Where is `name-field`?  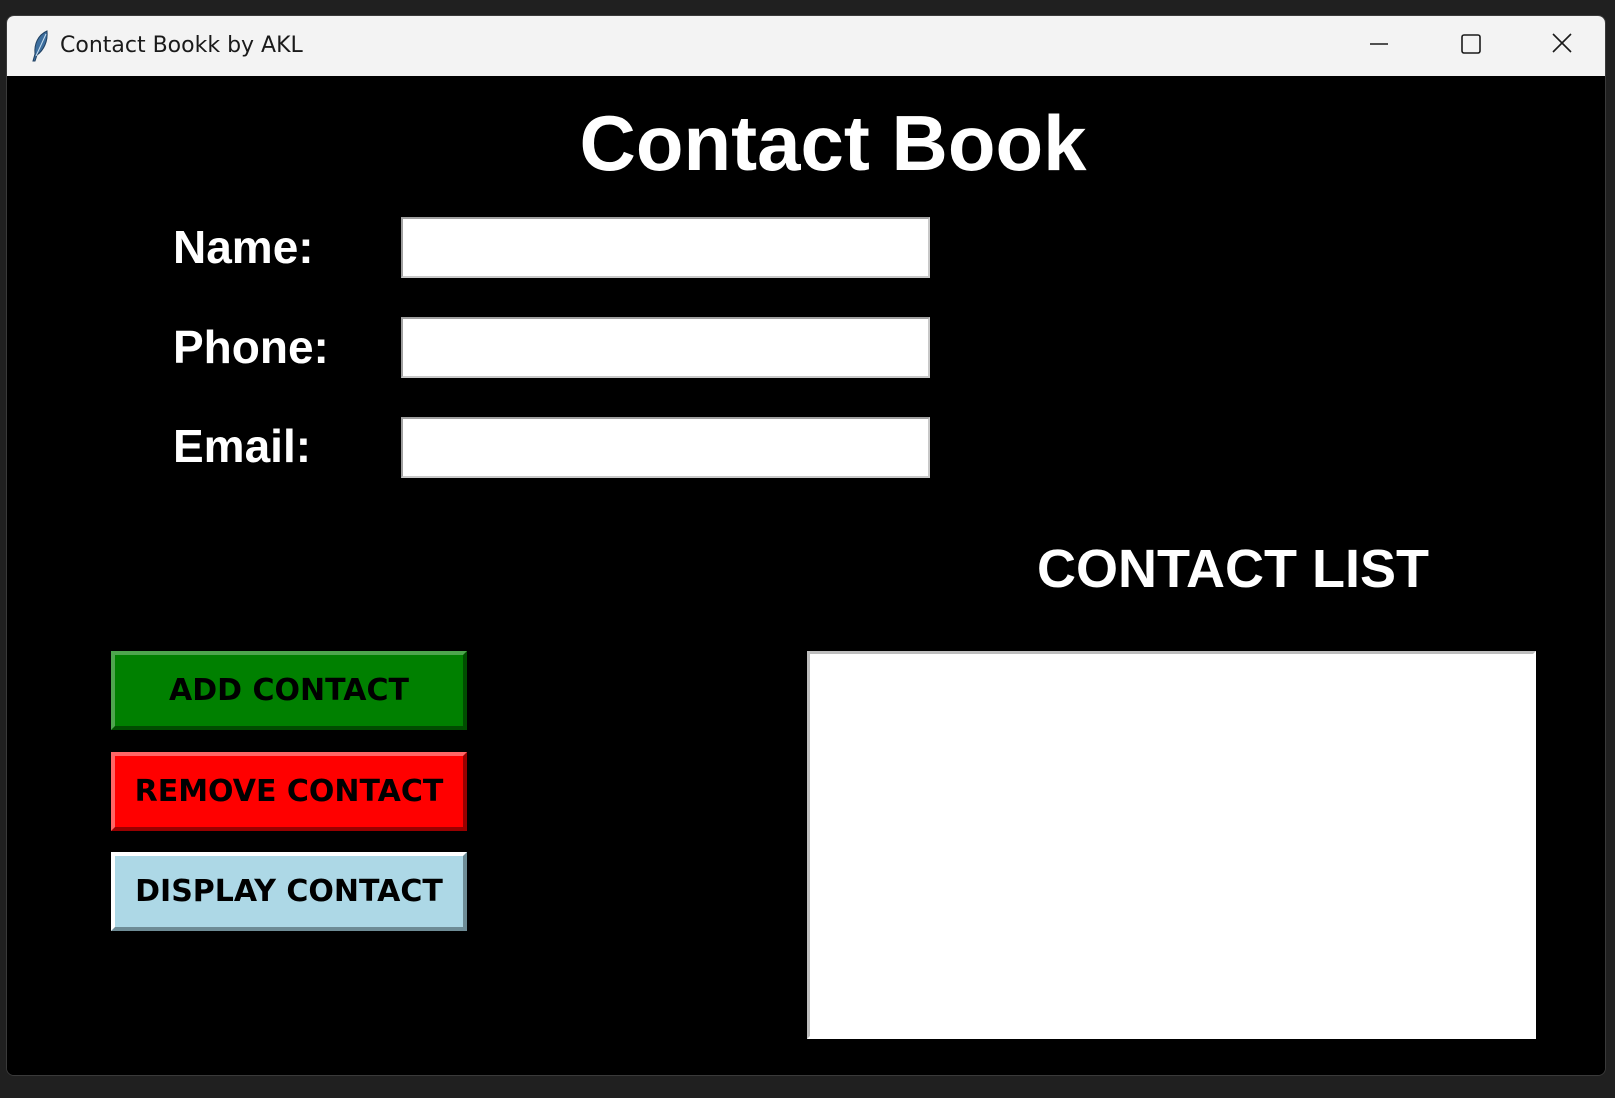
name-field is located at coordinates (665, 247).